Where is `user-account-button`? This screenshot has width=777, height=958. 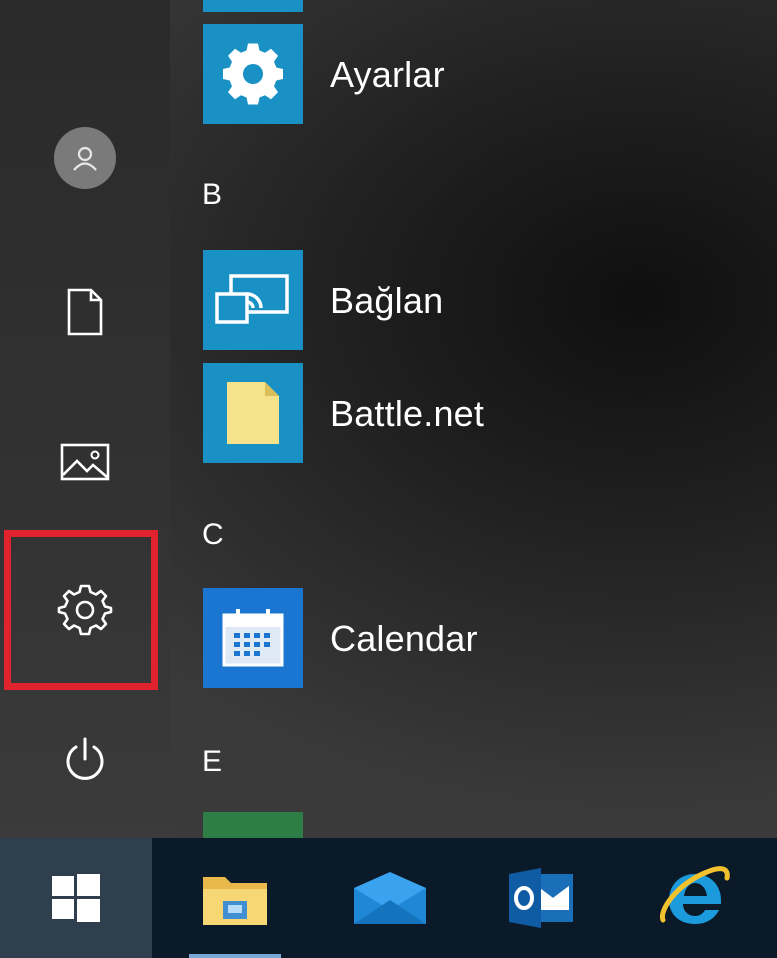
user-account-button is located at coordinates (85, 158).